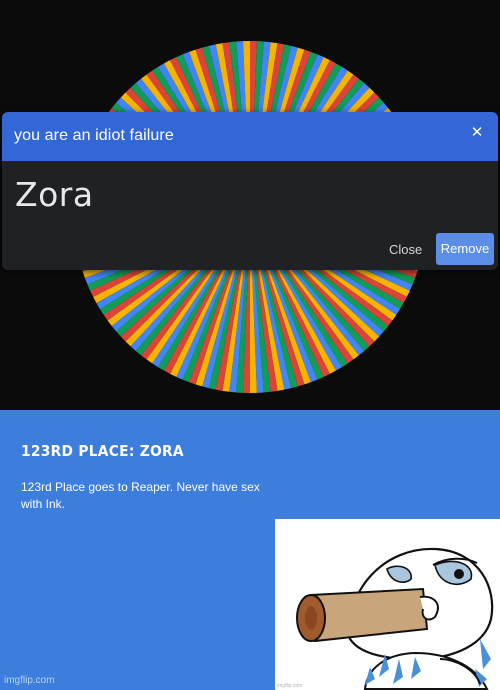 The height and width of the screenshot is (690, 500). Describe the element at coordinates (250, 136) in the screenshot. I see `dialog-header: you are an idiot failure ✕` at that location.